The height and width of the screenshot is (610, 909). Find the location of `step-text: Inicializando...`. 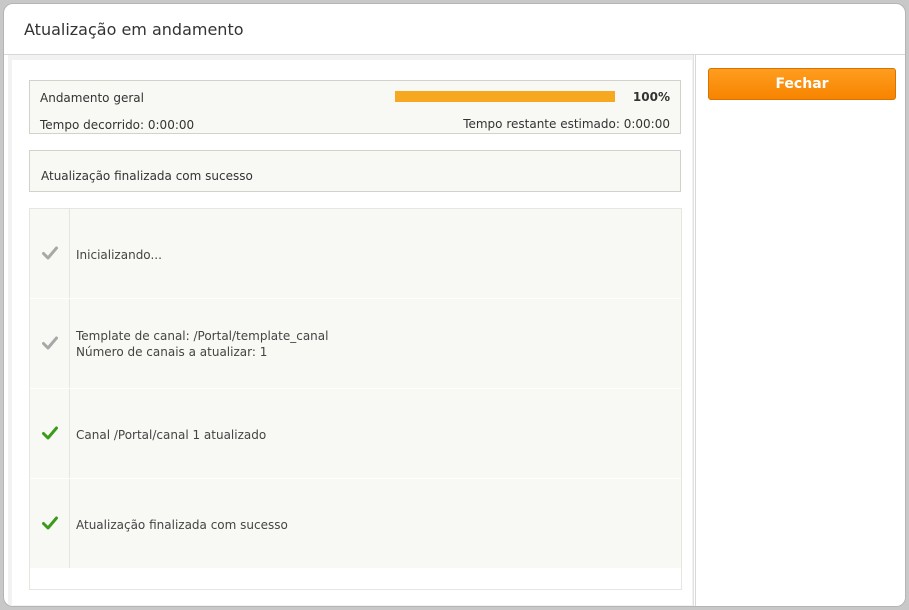

step-text: Inicializando... is located at coordinates (119, 255).